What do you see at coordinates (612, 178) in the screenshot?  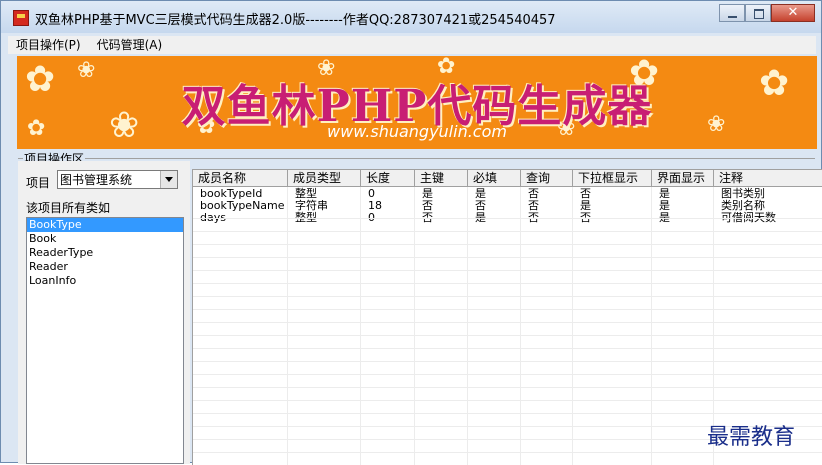 I see `column-header: 下拉框显示` at bounding box center [612, 178].